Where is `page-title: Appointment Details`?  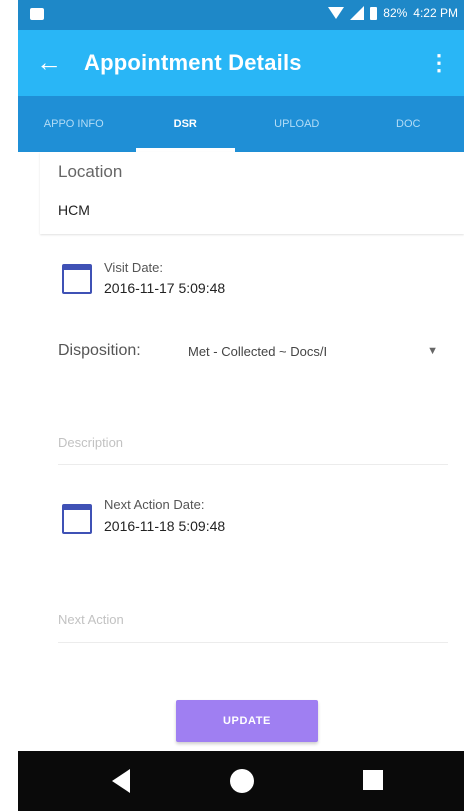 page-title: Appointment Details is located at coordinates (193, 62).